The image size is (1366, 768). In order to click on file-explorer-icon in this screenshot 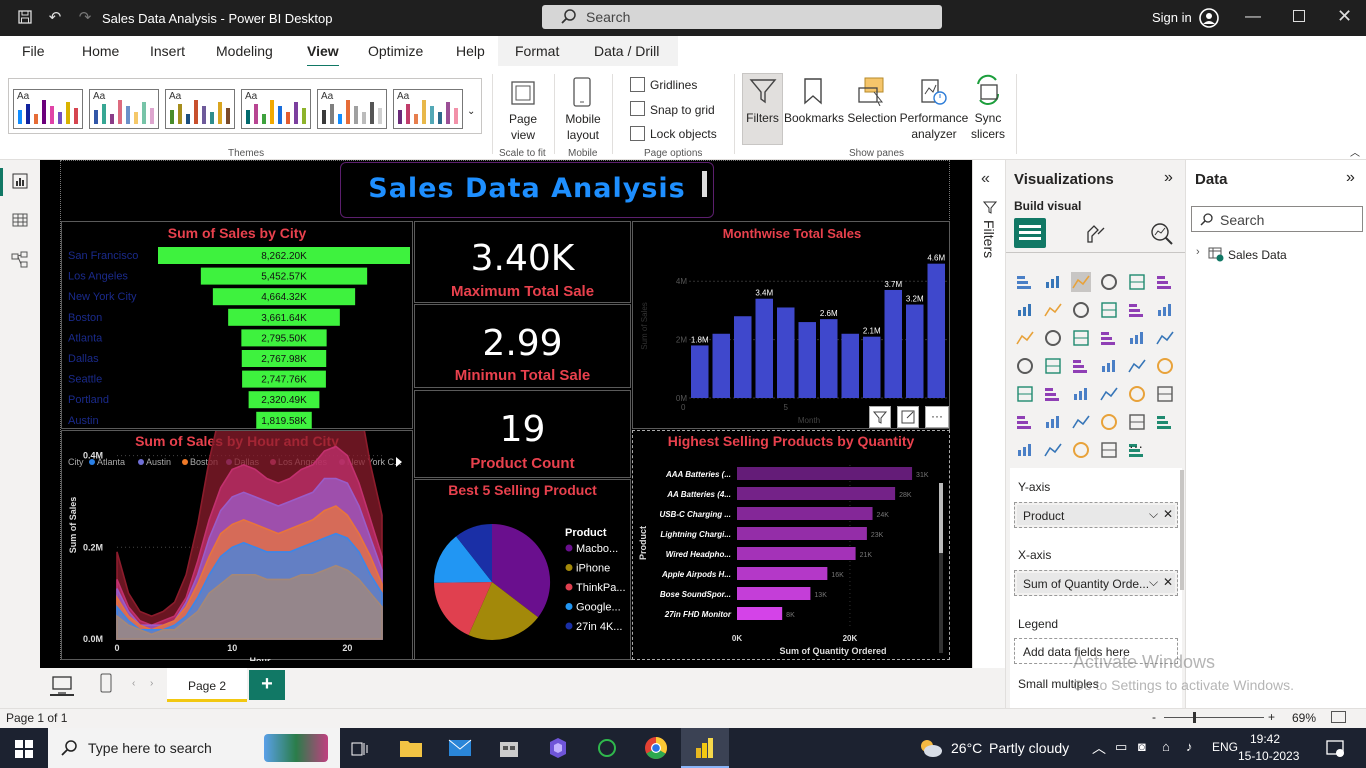, I will do `click(411, 748)`.